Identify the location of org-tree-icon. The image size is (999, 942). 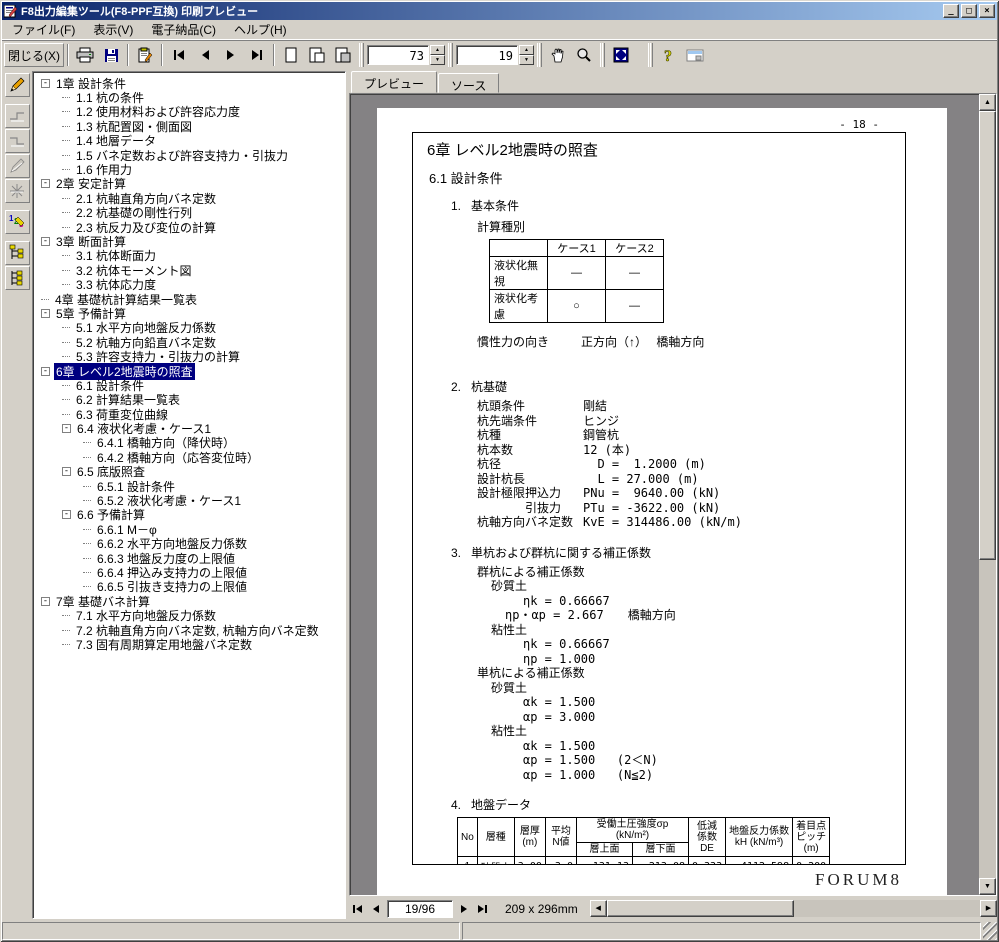
(16, 251).